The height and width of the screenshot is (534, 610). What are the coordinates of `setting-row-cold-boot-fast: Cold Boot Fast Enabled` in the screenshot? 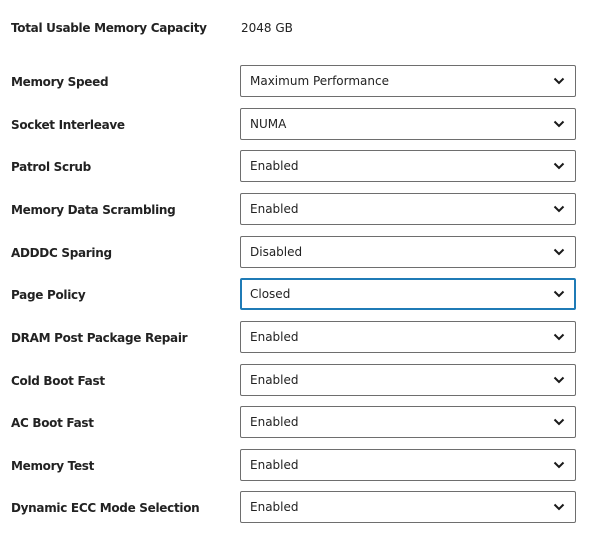 It's located at (305, 381).